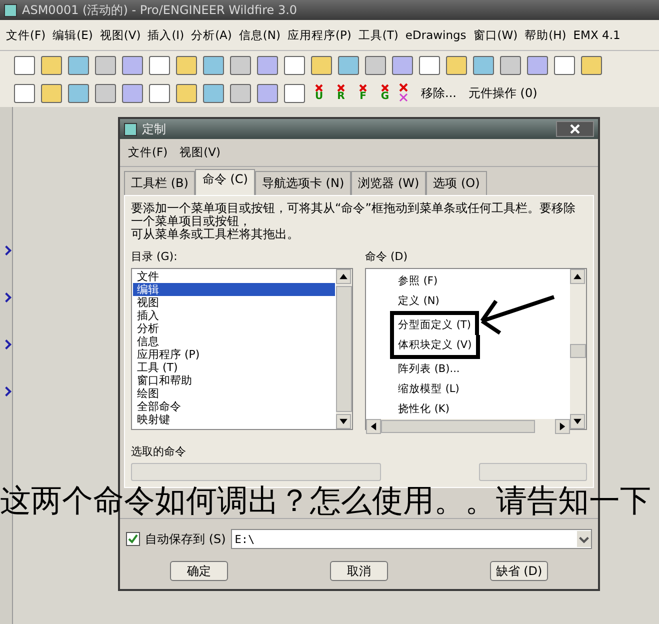 The height and width of the screenshot is (624, 659). What do you see at coordinates (418, 281) in the screenshot?
I see `command-item: 参照 (F)` at bounding box center [418, 281].